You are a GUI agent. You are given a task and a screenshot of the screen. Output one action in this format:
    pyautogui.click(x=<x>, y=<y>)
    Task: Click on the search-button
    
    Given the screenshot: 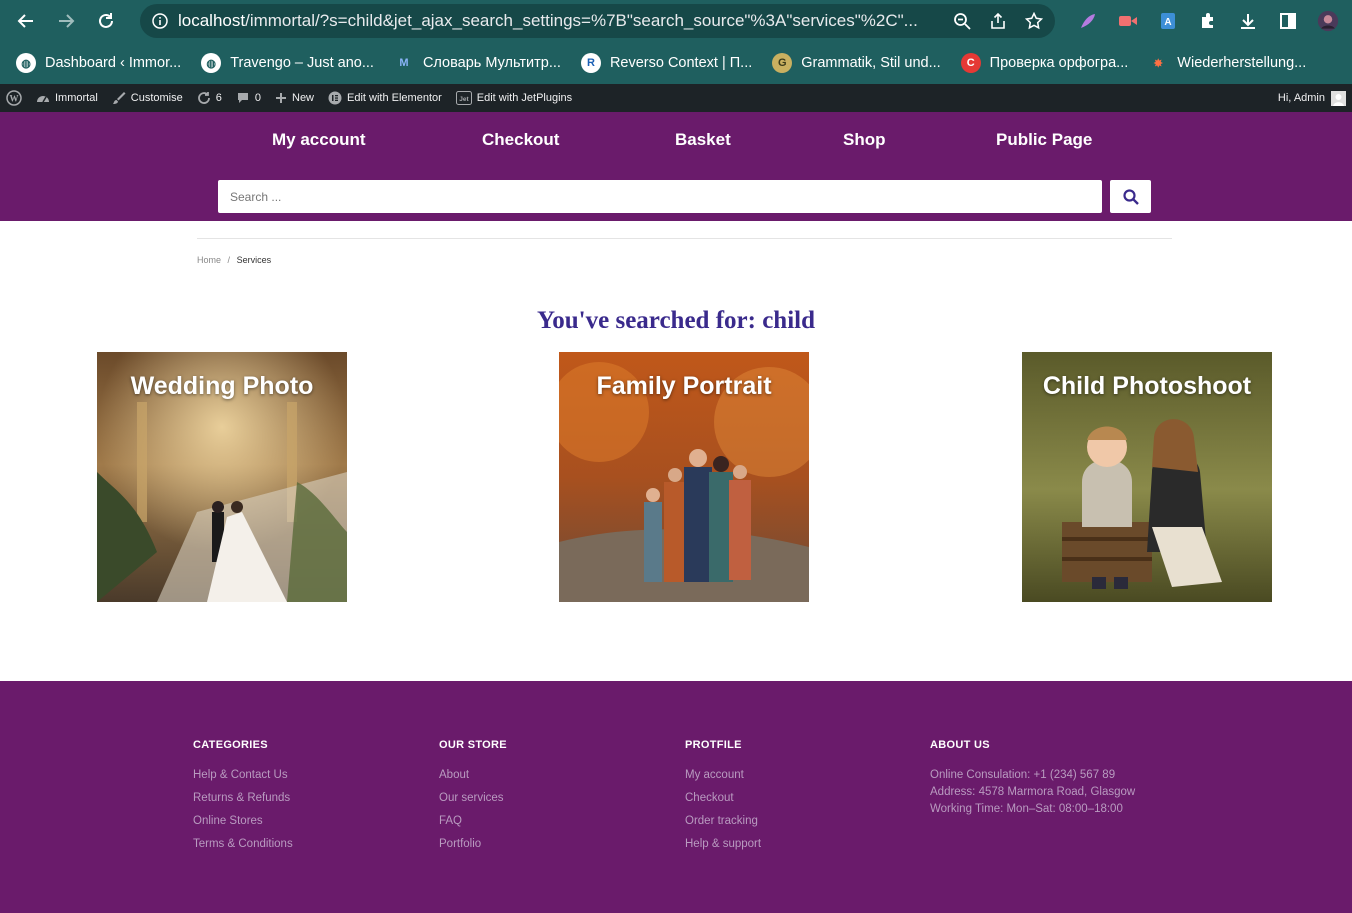 What is the action you would take?
    pyautogui.click(x=1130, y=196)
    